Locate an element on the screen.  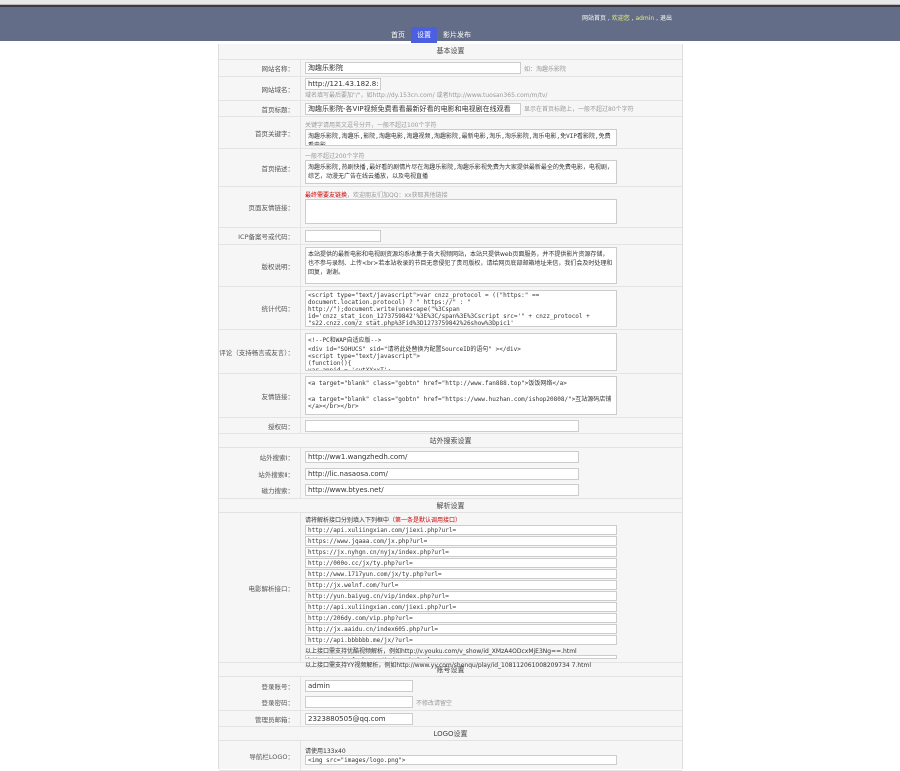
friend-links-textarea is located at coordinates (461, 211).